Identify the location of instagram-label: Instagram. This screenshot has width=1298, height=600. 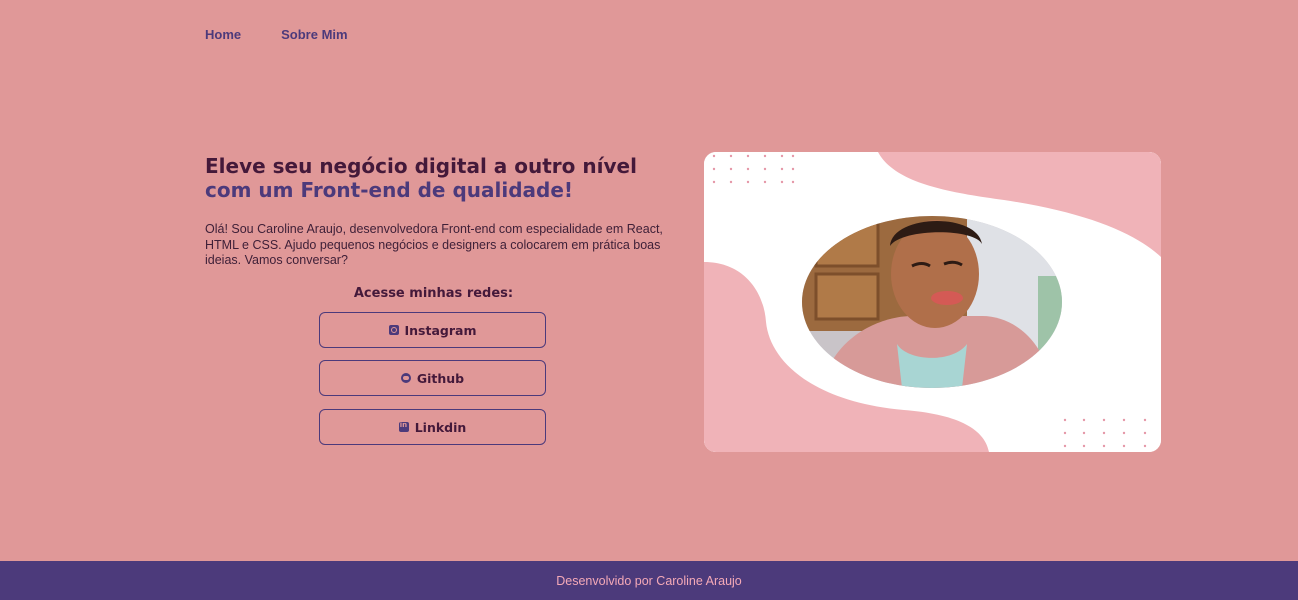
(440, 330).